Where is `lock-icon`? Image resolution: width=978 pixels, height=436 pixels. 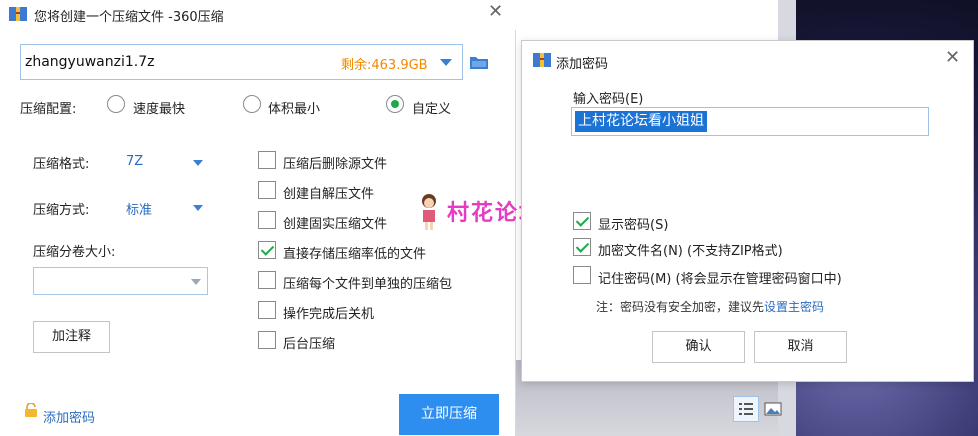 lock-icon is located at coordinates (31, 410).